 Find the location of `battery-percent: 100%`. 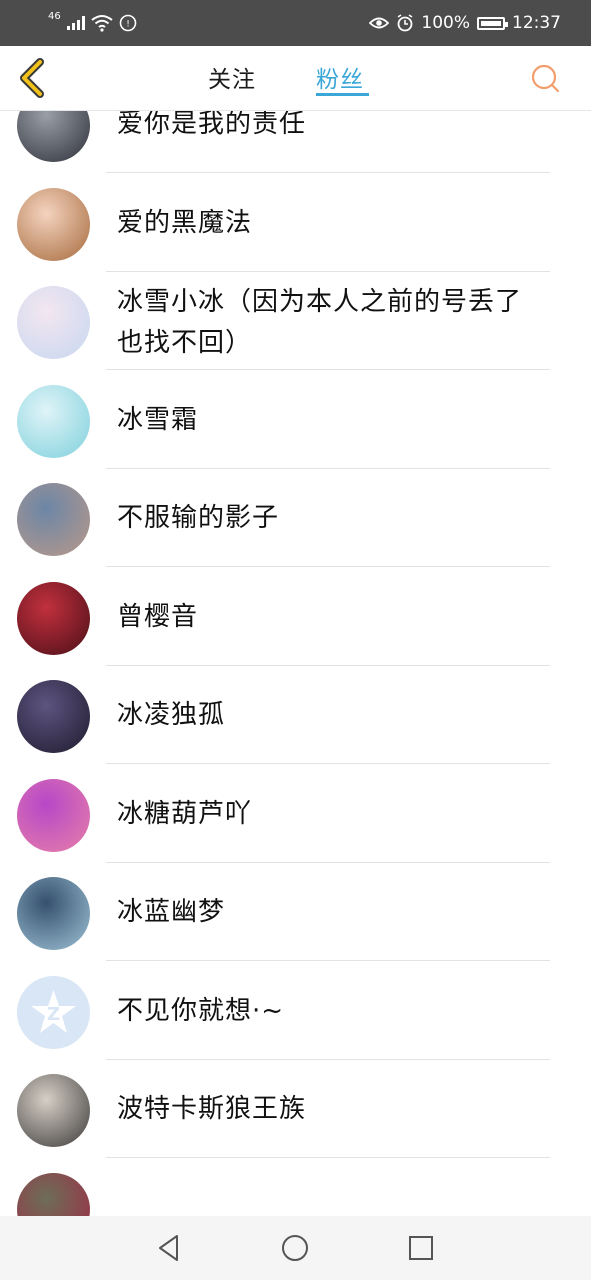

battery-percent: 100% is located at coordinates (445, 23).